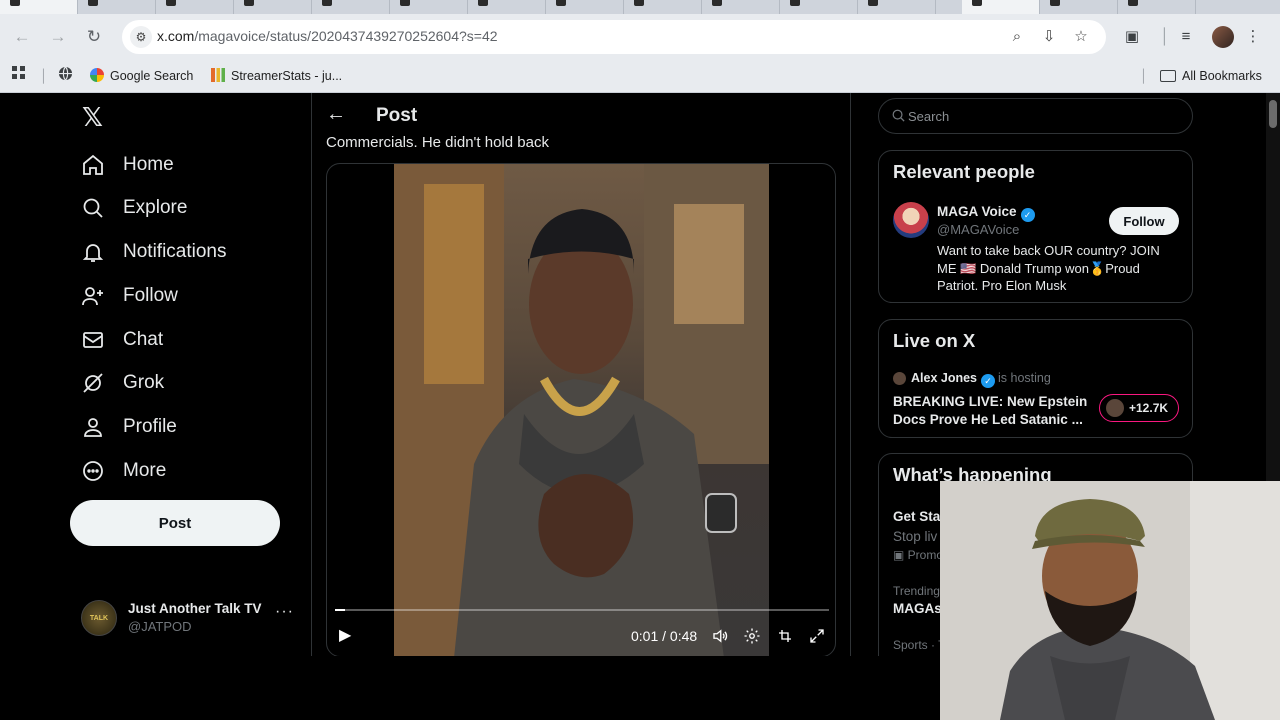 The width and height of the screenshot is (1280, 720). I want to click on video-progress-track, so click(582, 610).